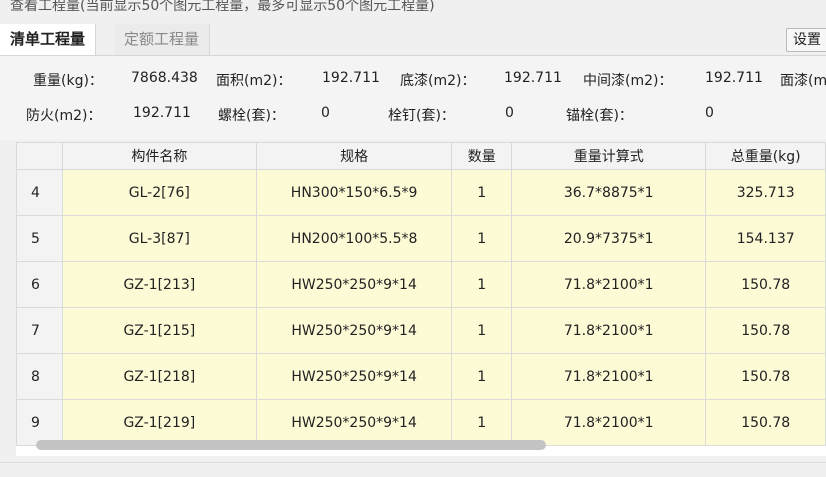 This screenshot has width=826, height=477. I want to click on intermediate-coat-label: 中间漆(m2)：, so click(628, 81).